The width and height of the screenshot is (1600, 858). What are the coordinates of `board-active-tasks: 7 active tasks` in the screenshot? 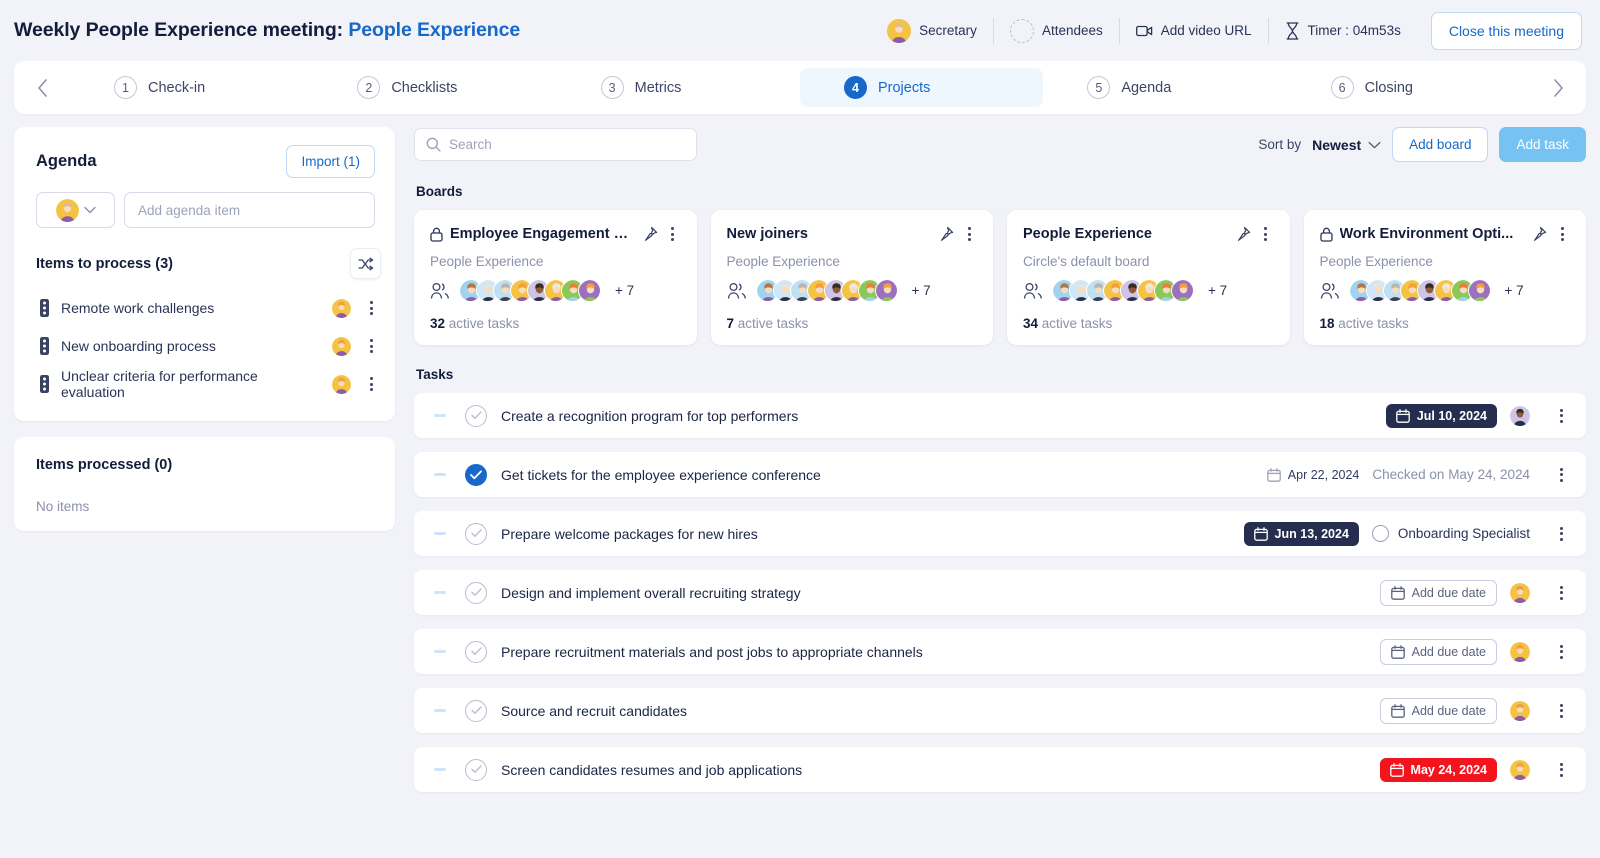 It's located at (767, 323).